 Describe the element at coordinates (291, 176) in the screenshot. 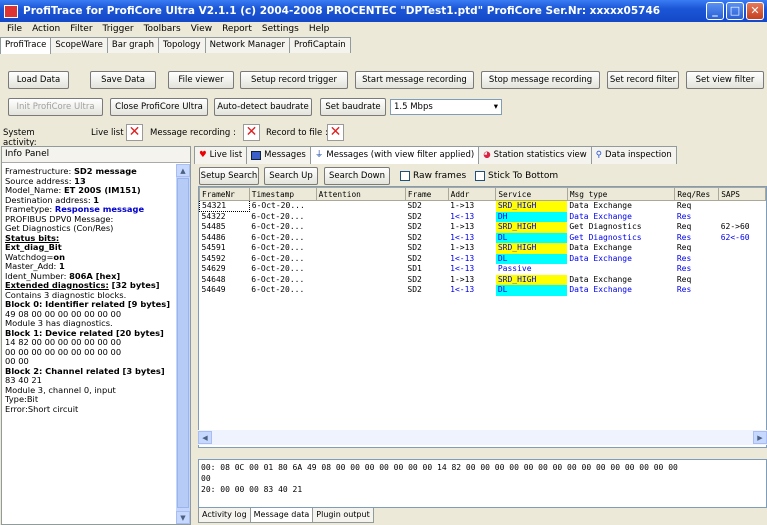

I see `search-up-button: Search Up` at that location.